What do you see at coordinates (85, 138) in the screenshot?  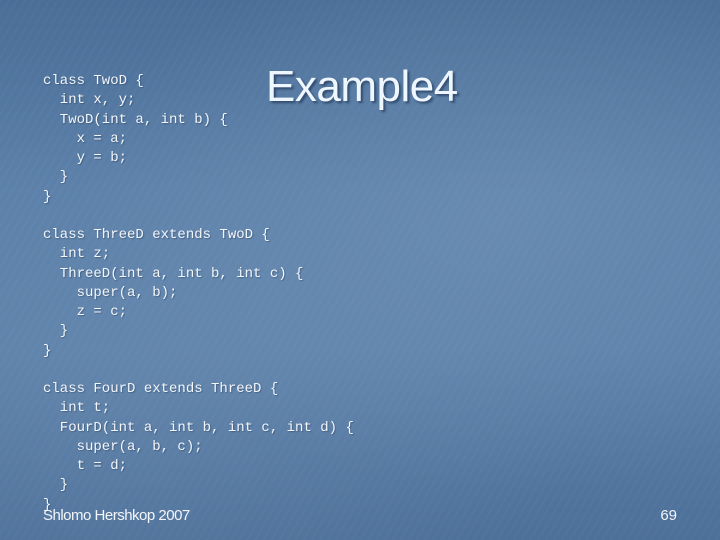 I see `code-line: x = a;` at bounding box center [85, 138].